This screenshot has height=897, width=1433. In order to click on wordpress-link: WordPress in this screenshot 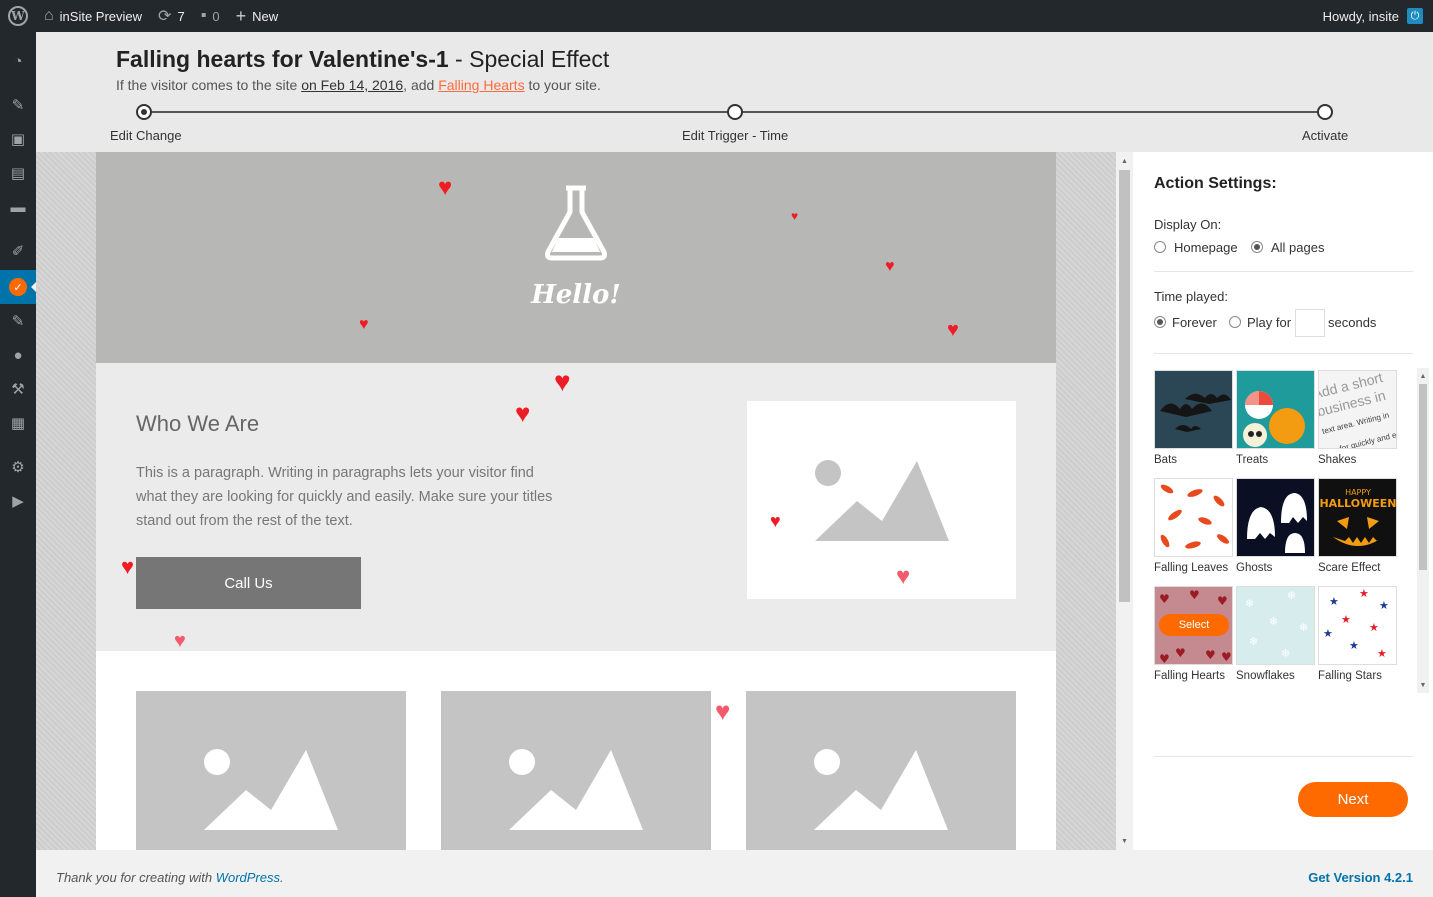, I will do `click(248, 877)`.